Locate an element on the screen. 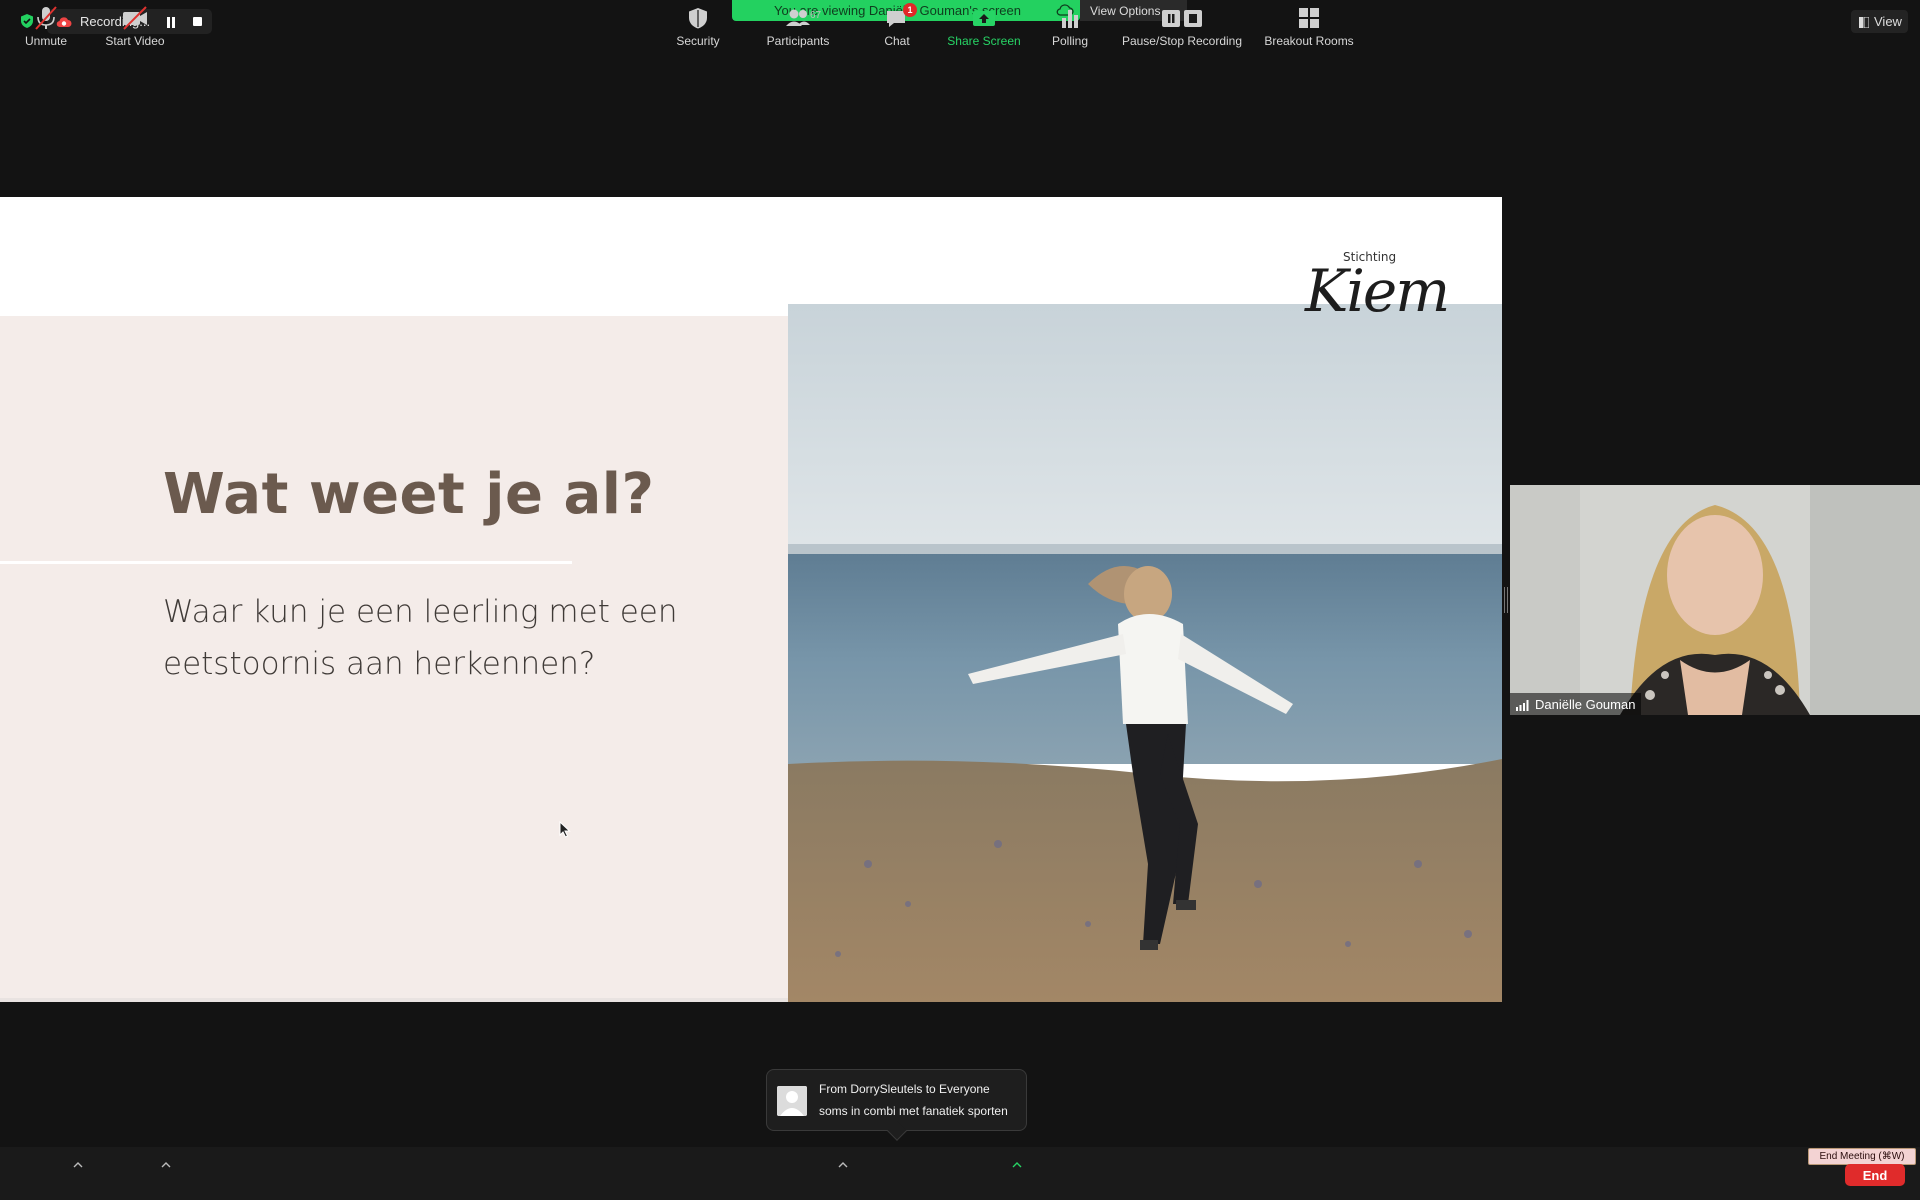 The height and width of the screenshot is (1200, 1920). chat-notification-message: soms in combi met fanatiek sporten is located at coordinates (913, 1111).